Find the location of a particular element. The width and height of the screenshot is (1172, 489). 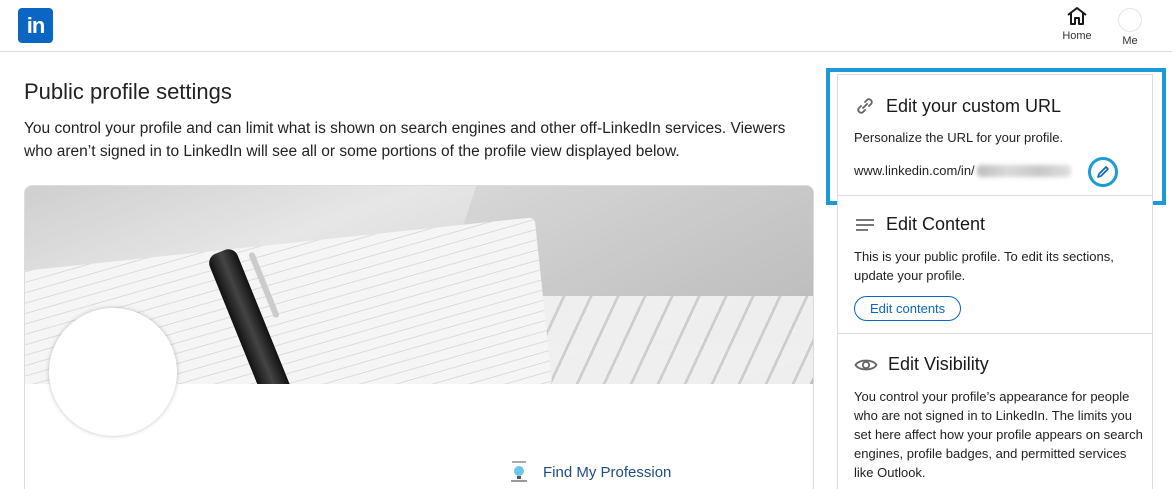

profile-avatar is located at coordinates (113, 372).